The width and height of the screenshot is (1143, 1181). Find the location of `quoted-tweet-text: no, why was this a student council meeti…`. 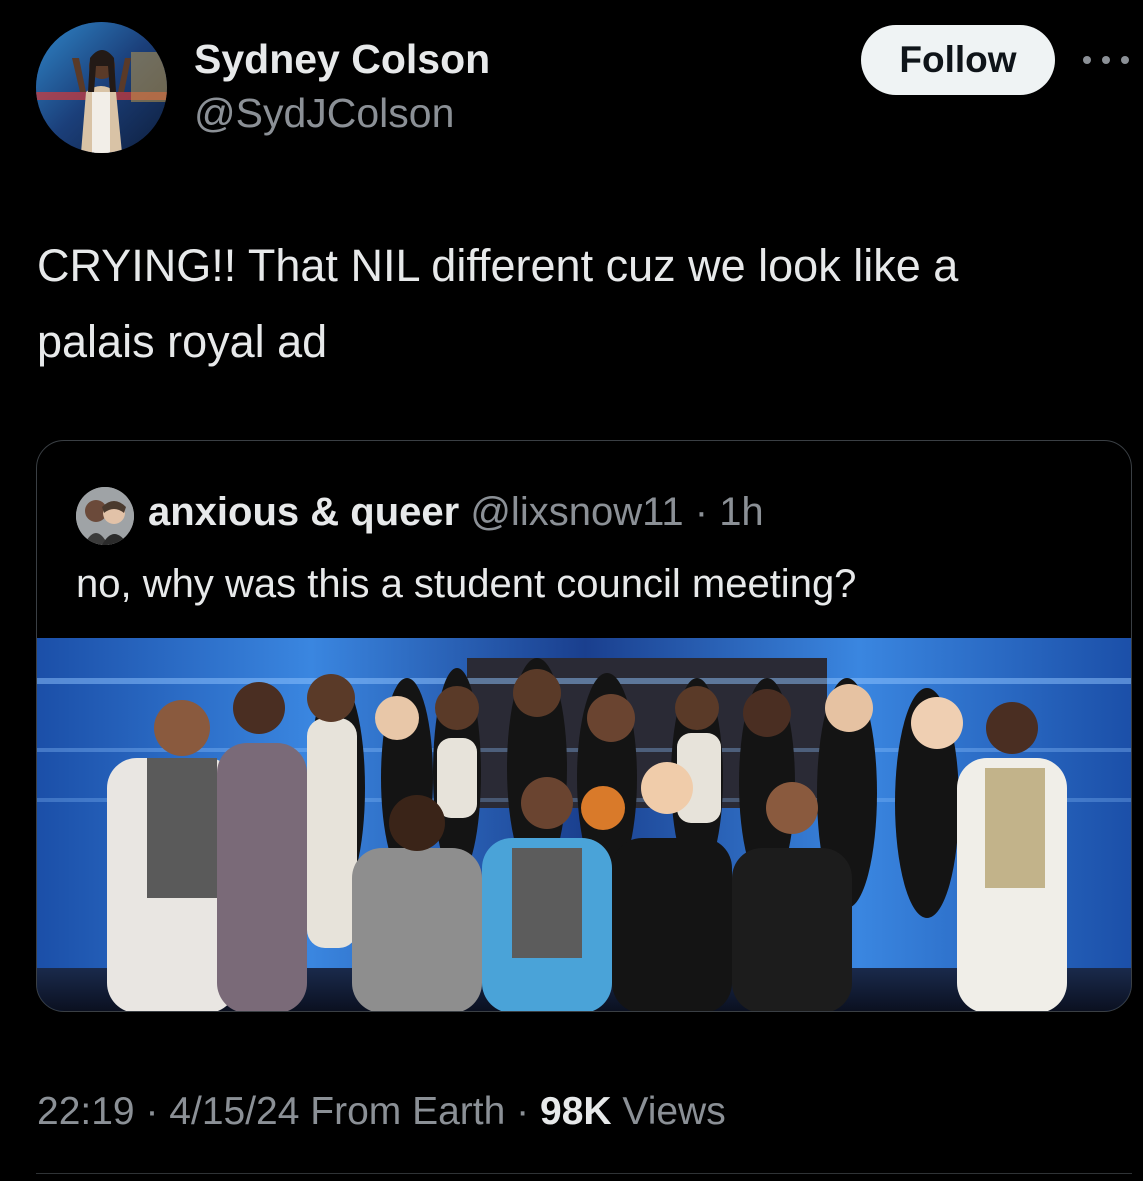

quoted-tweet-text: no, why was this a student council meeti… is located at coordinates (466, 584).